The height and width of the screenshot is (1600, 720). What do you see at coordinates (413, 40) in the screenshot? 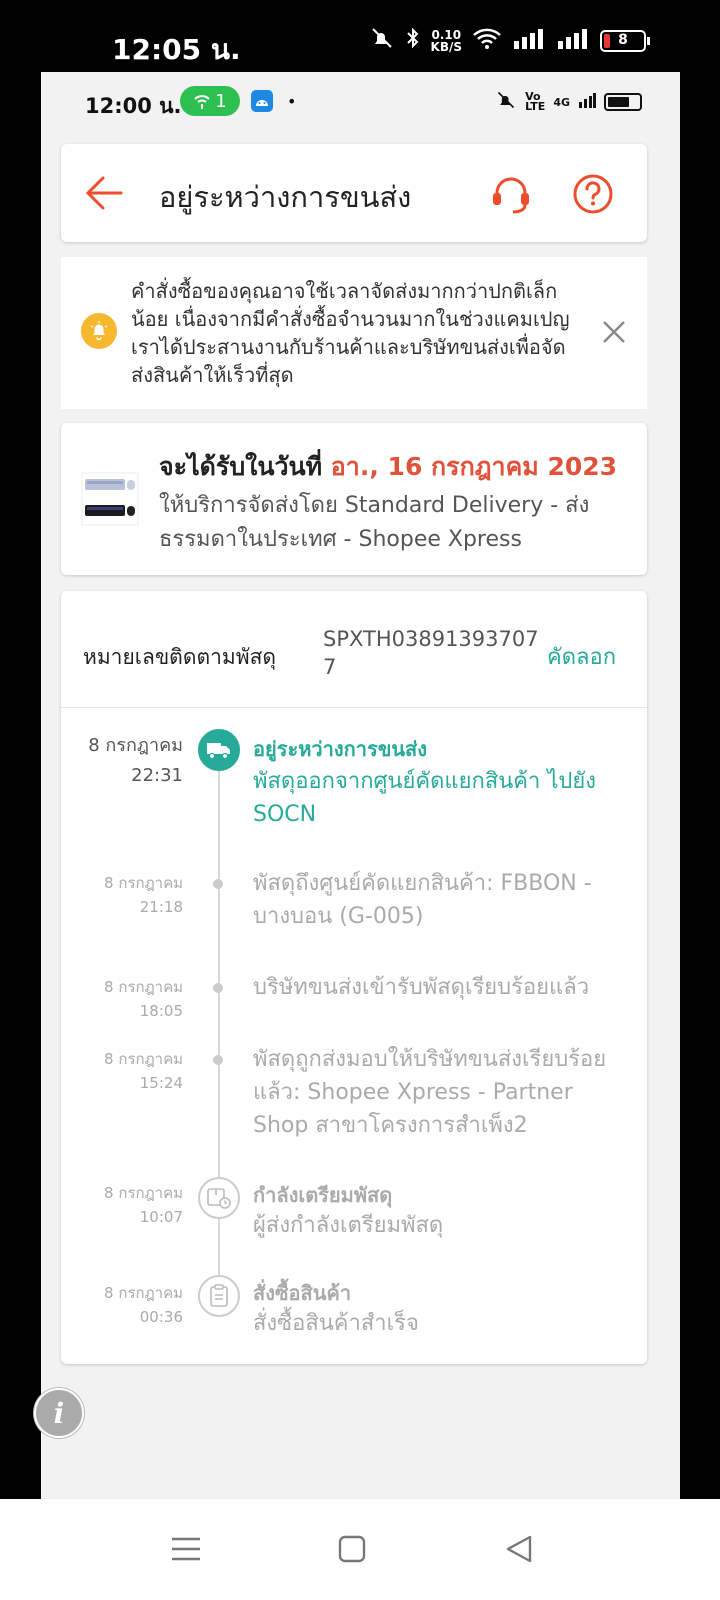
I see `bluetooth-icon` at bounding box center [413, 40].